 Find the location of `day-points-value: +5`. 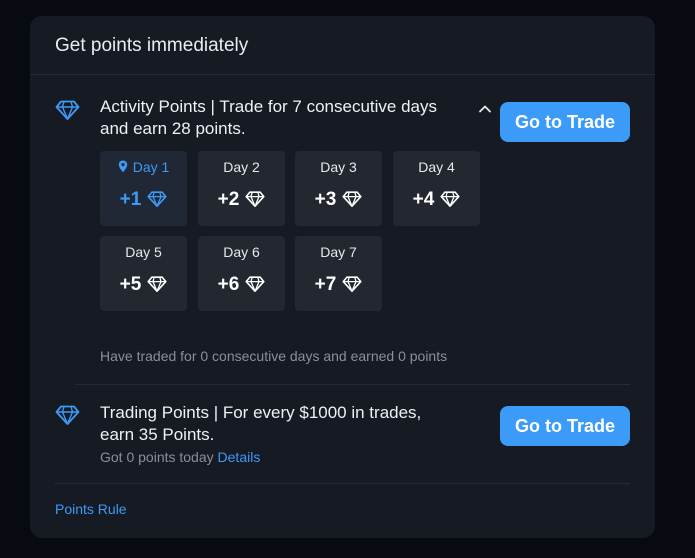

day-points-value: +5 is located at coordinates (130, 284).